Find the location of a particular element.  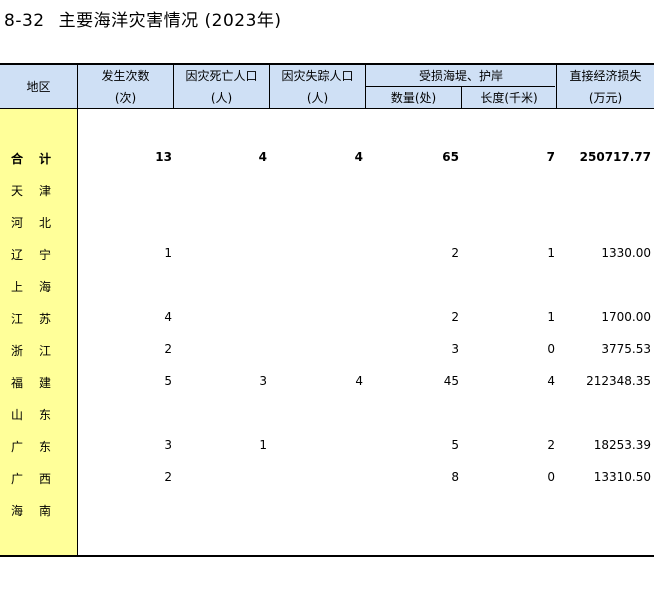

total-row: 合计 13 4 4 65 7 250717.77 is located at coordinates (327, 161).